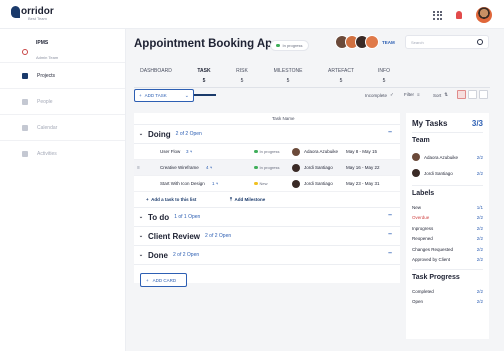  I want to click on add-card-button: + ADD CARD, so click(163, 280).